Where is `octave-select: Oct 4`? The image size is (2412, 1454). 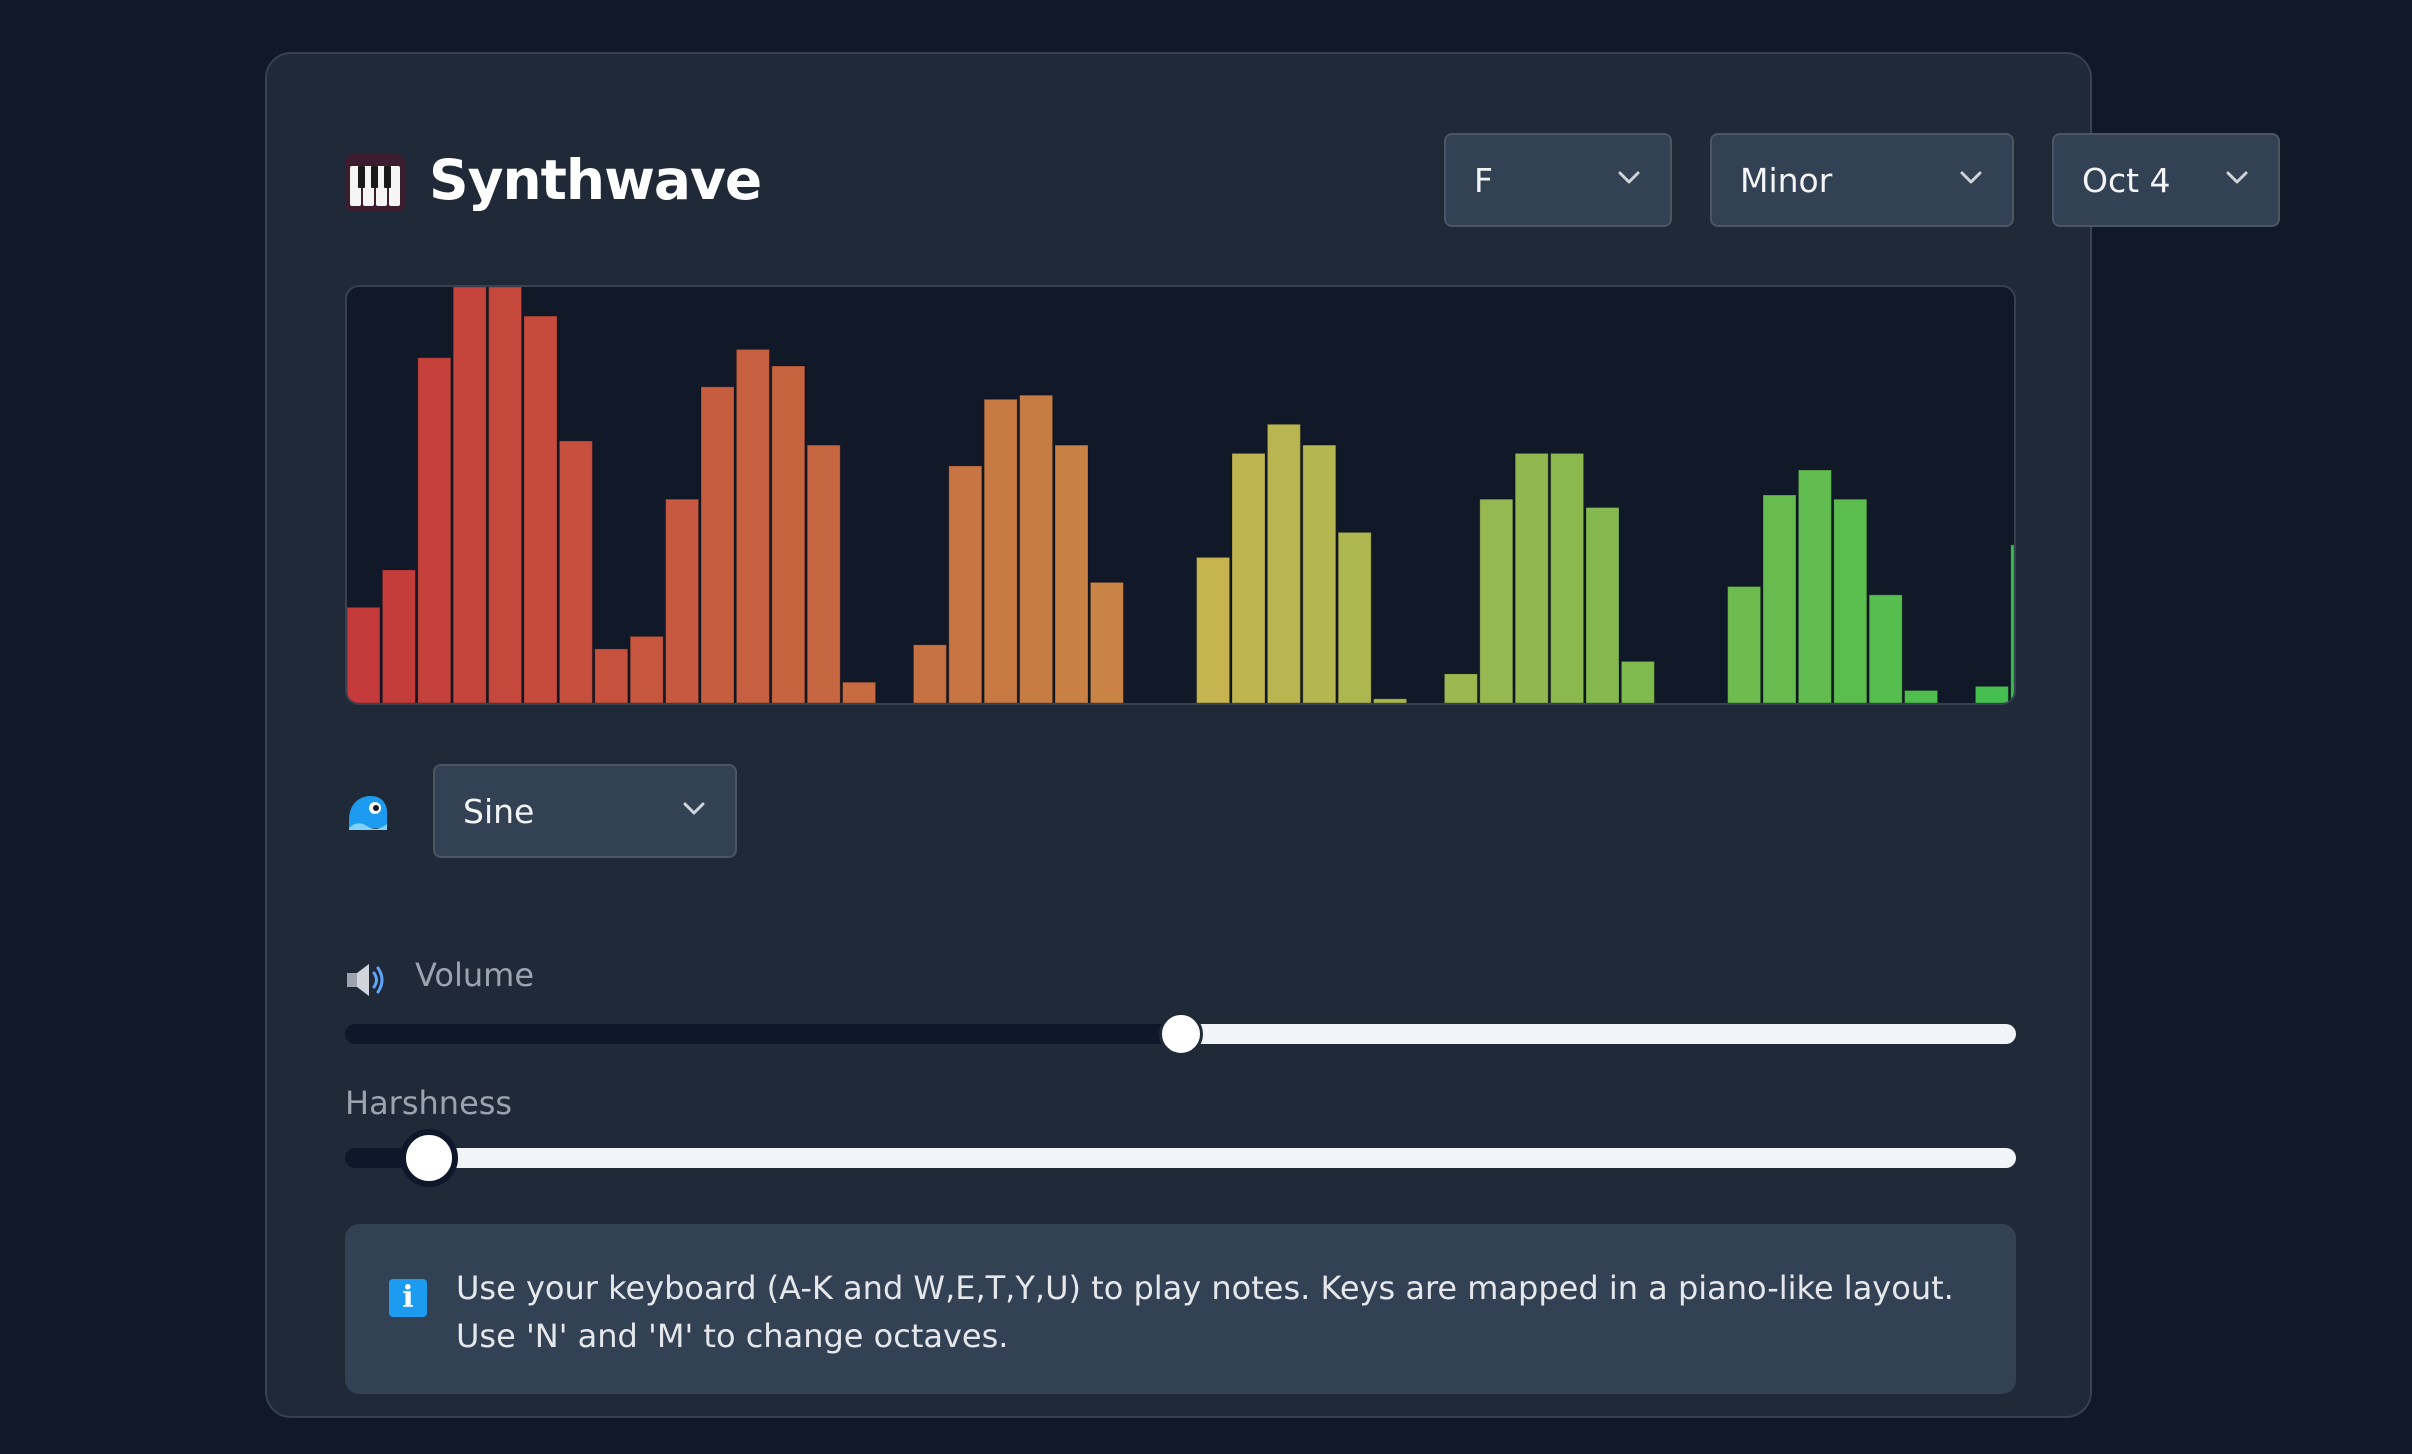
octave-select: Oct 4 is located at coordinates (2166, 180).